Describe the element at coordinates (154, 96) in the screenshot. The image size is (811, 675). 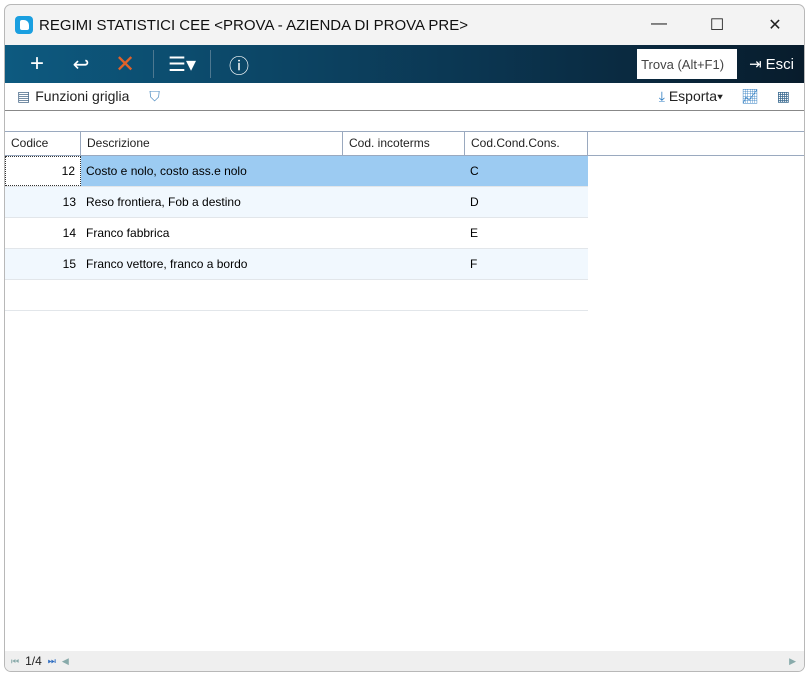
I see `filter-icon: ⛉` at that location.